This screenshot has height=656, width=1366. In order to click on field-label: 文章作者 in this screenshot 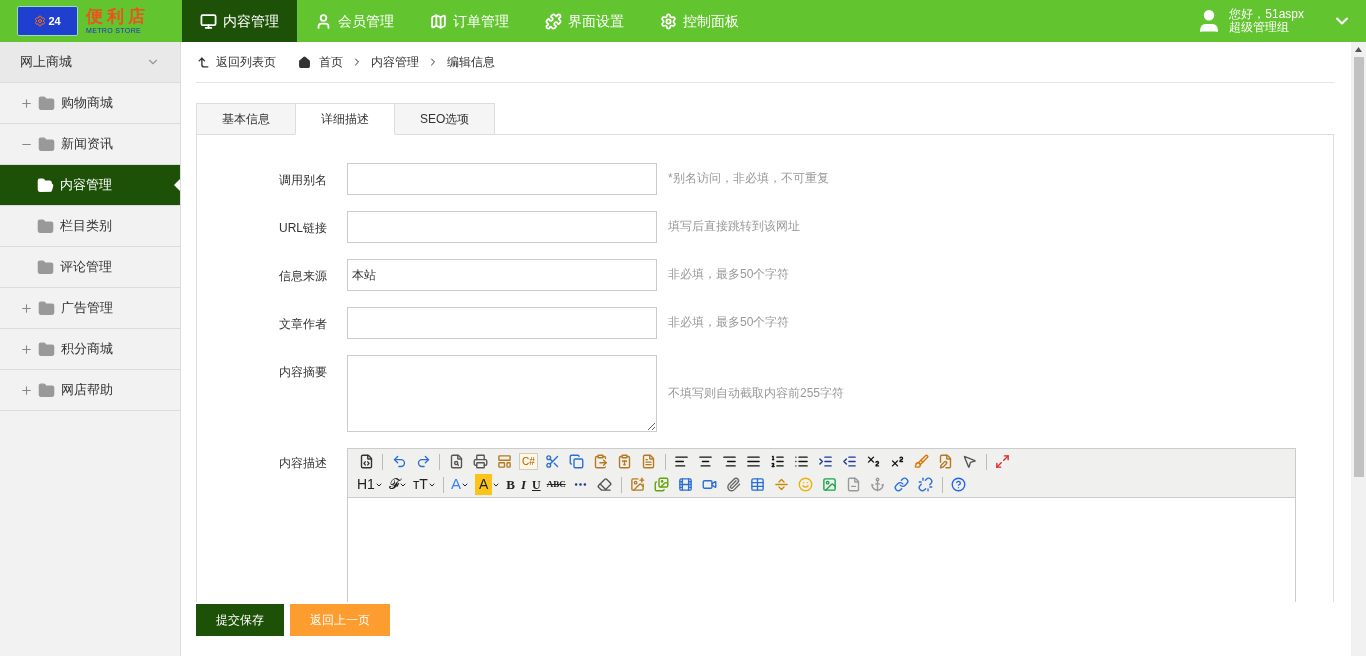, I will do `click(303, 324)`.